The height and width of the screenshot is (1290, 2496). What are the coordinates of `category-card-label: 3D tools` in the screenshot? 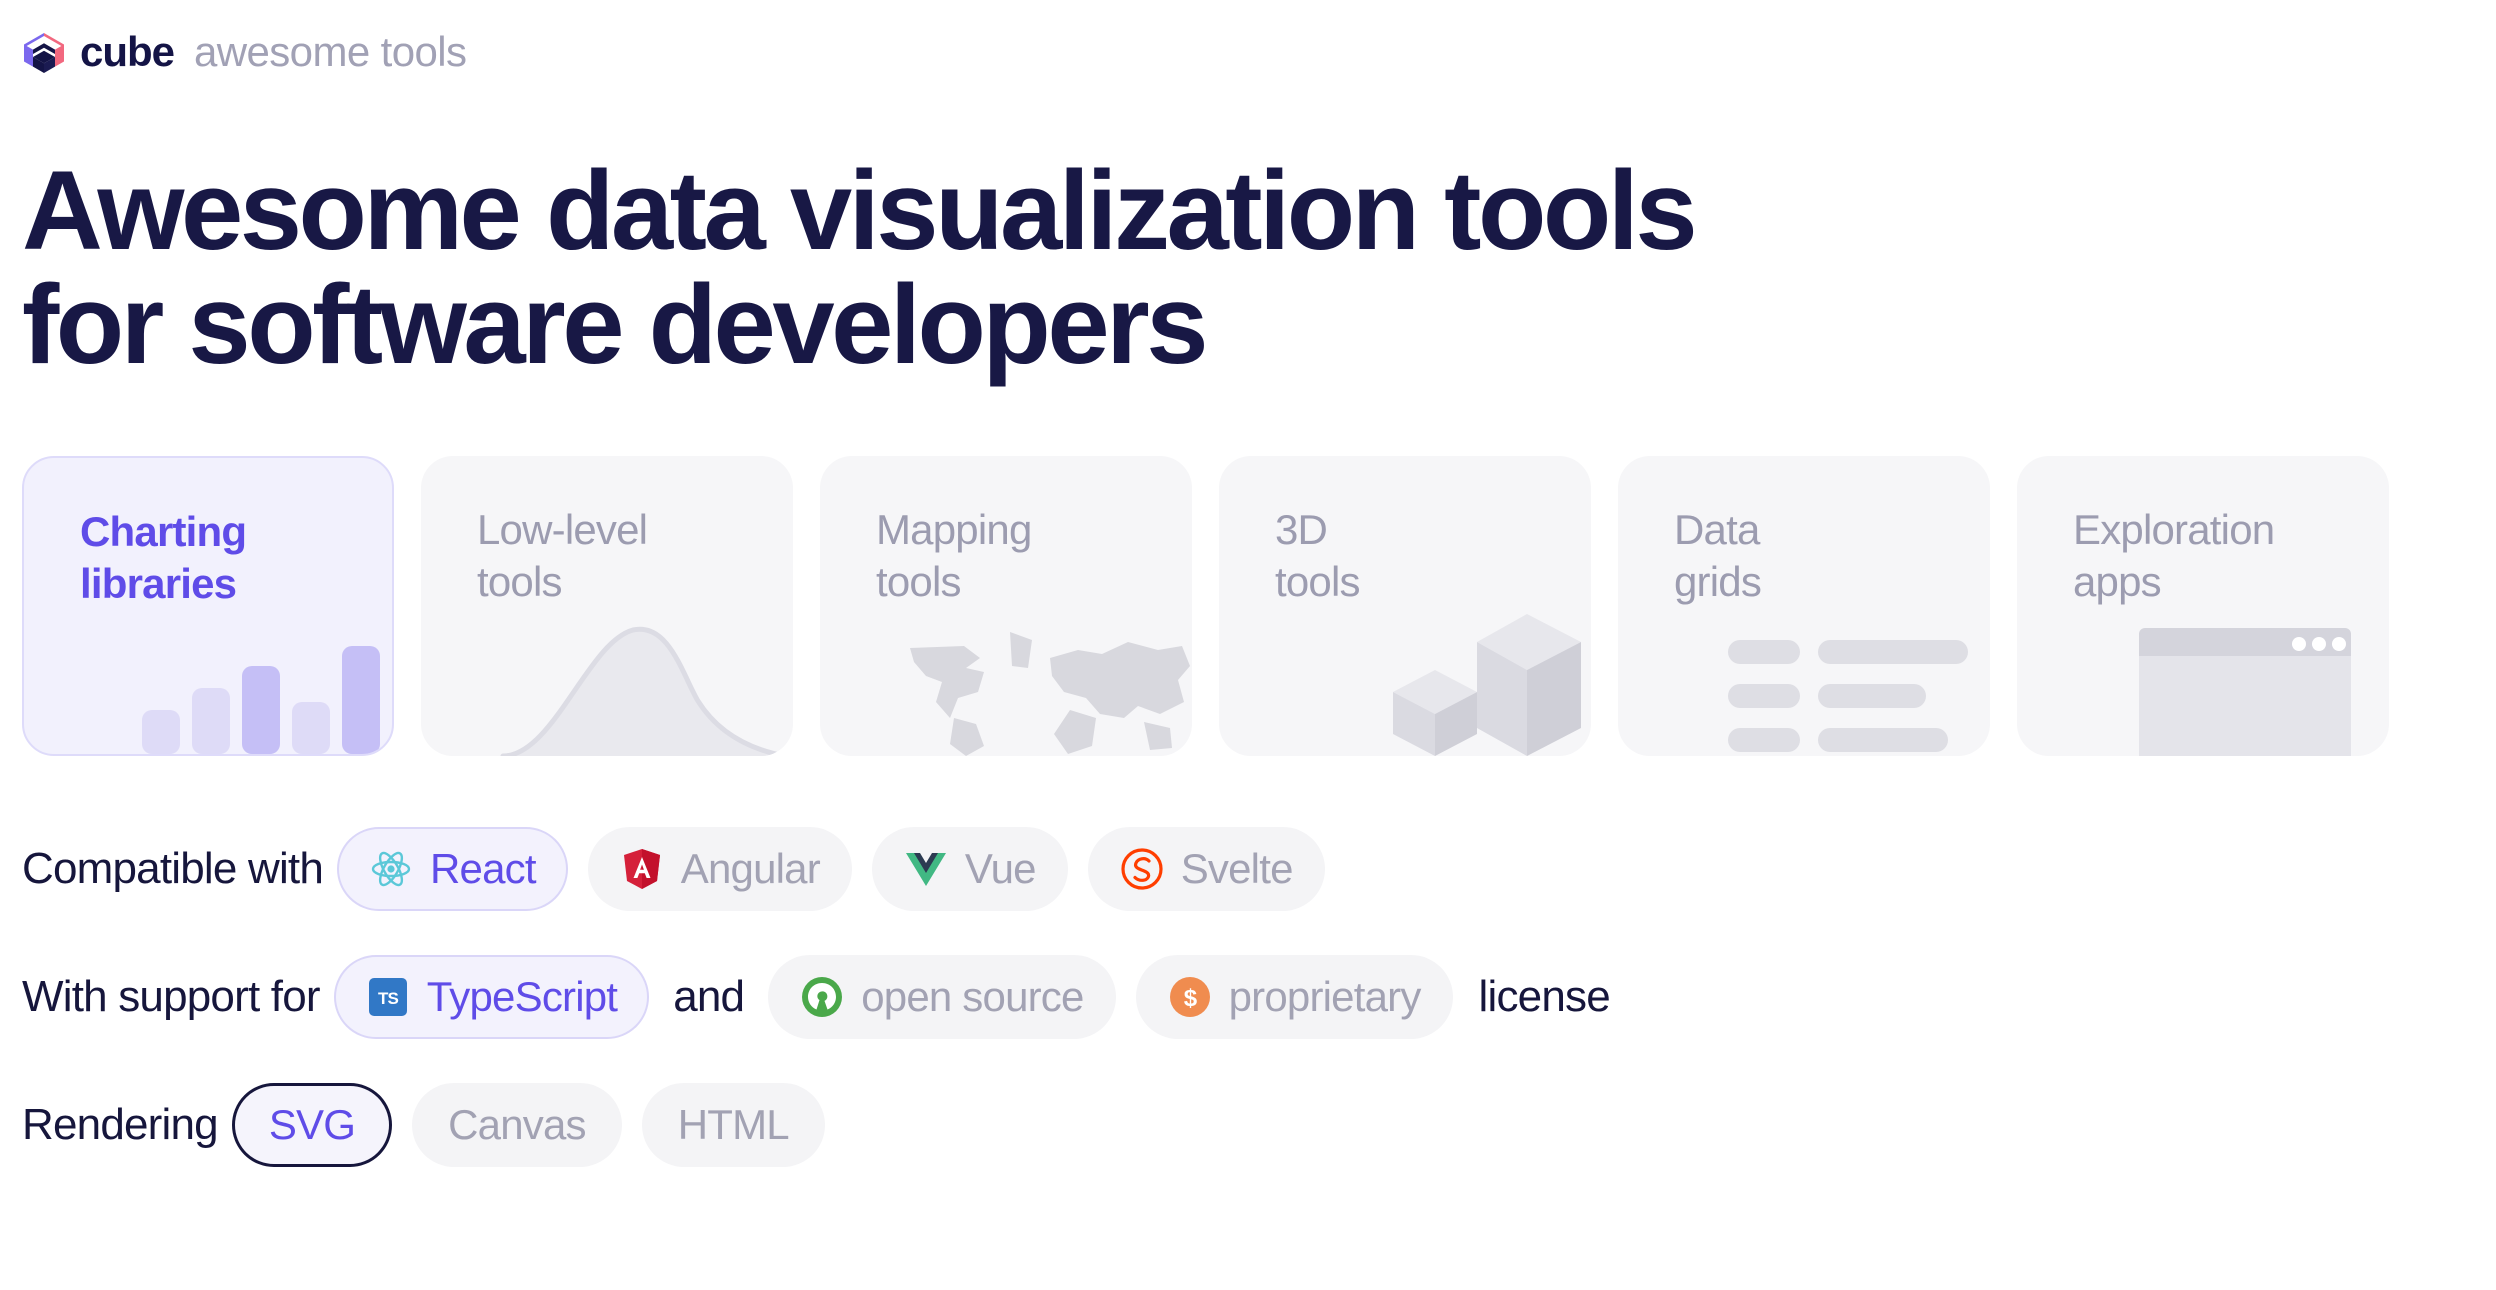 It's located at (1318, 555).